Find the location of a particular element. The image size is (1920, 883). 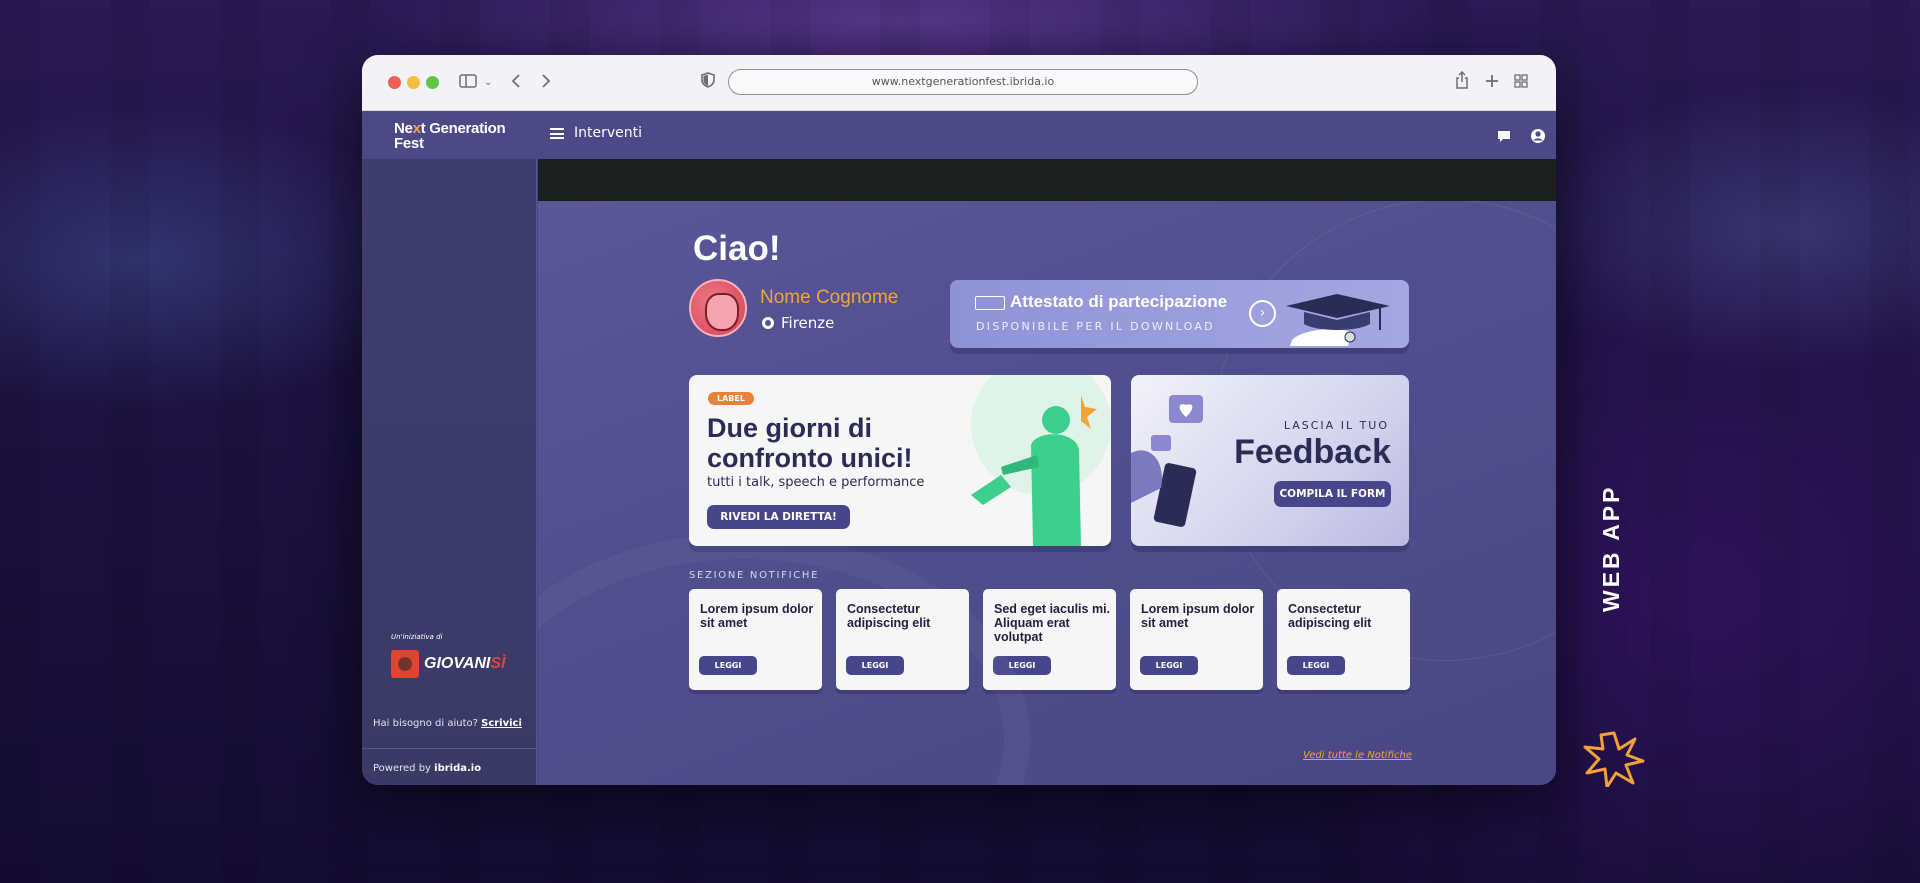

certificate-title: Attestato di partecipazione is located at coordinates (1119, 301).